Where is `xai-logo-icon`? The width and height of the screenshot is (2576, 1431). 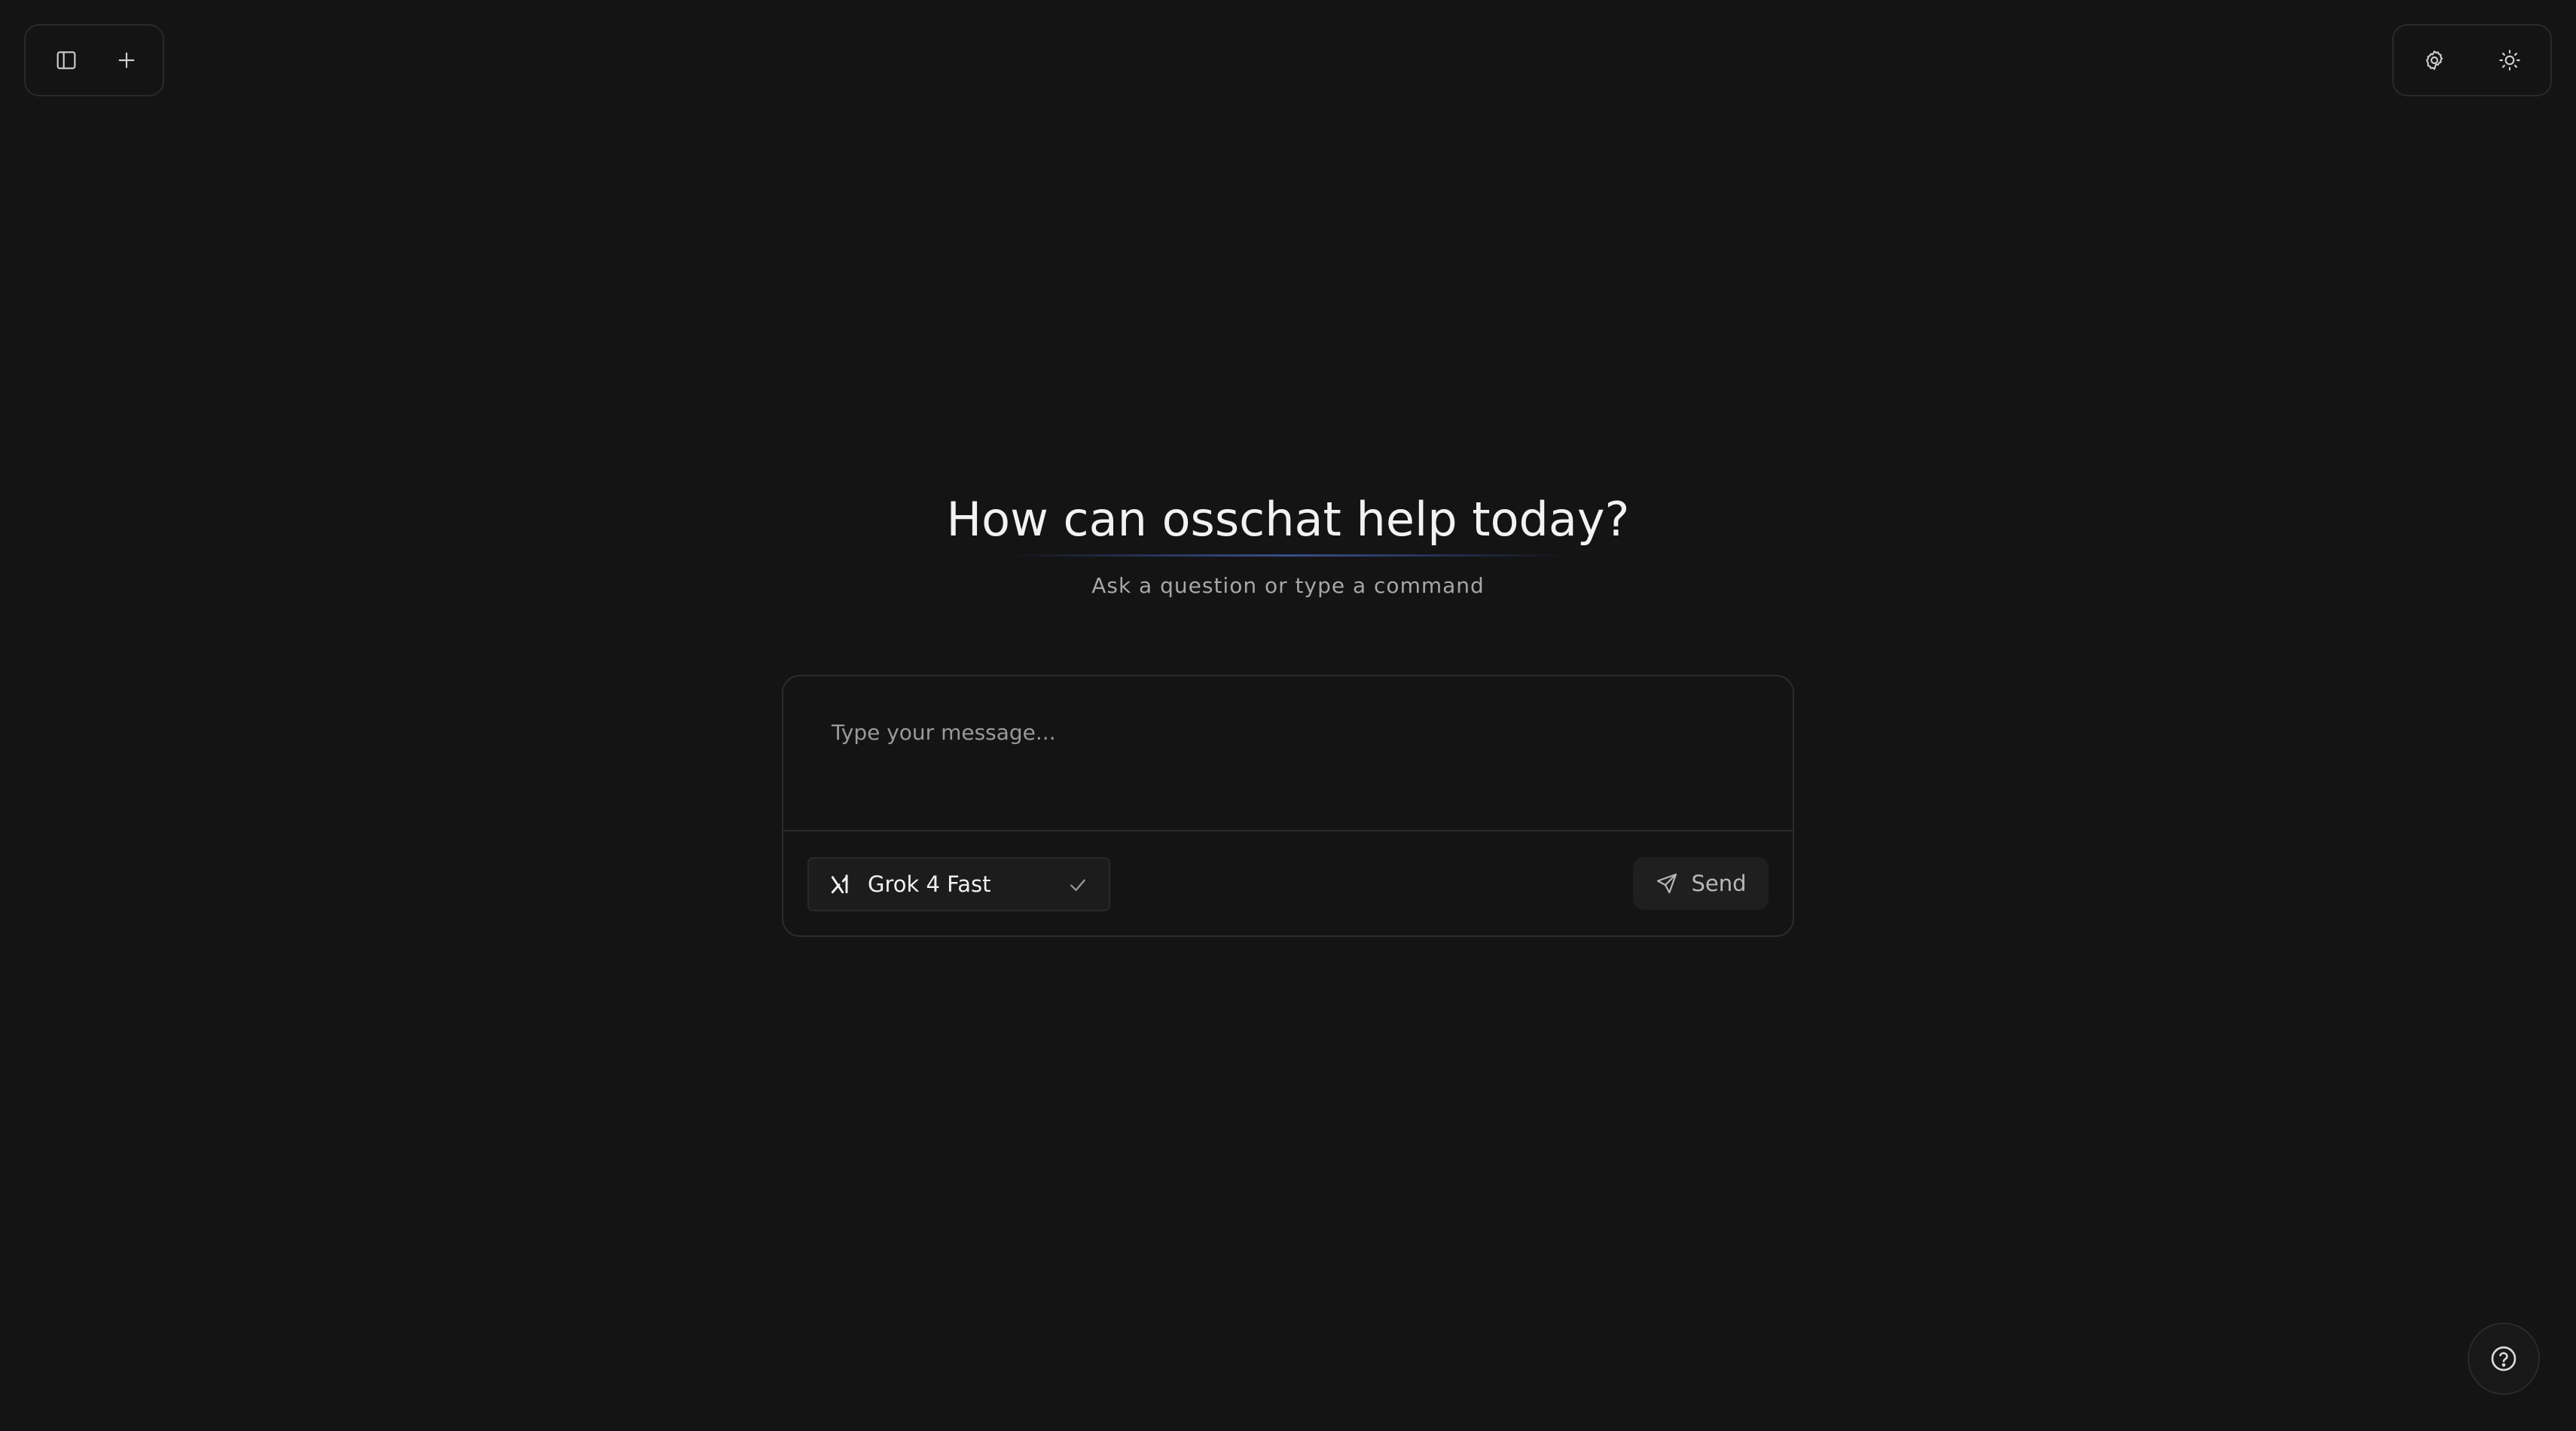
xai-logo-icon is located at coordinates (840, 884).